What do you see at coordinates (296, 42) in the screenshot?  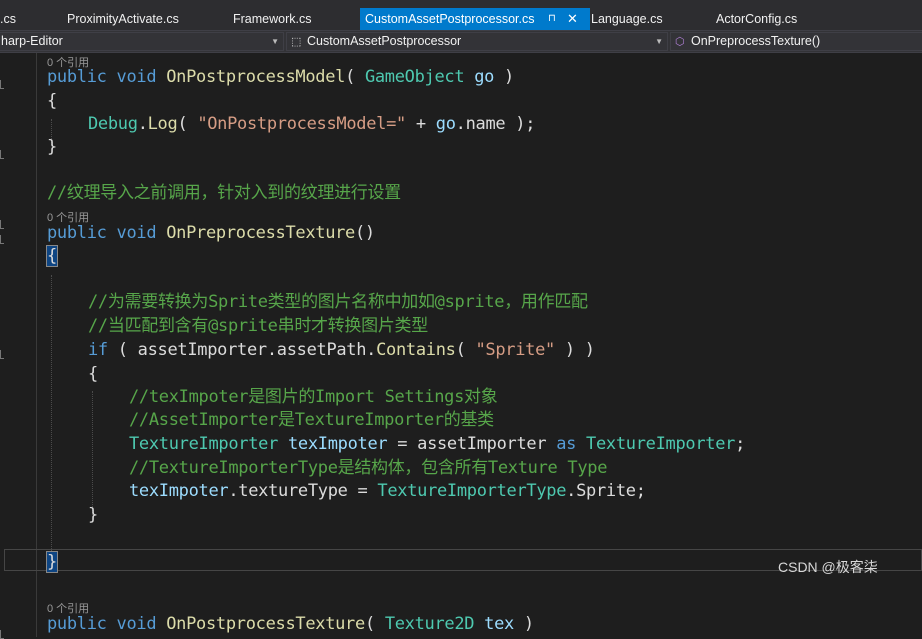 I see `class-icon: ⬚` at bounding box center [296, 42].